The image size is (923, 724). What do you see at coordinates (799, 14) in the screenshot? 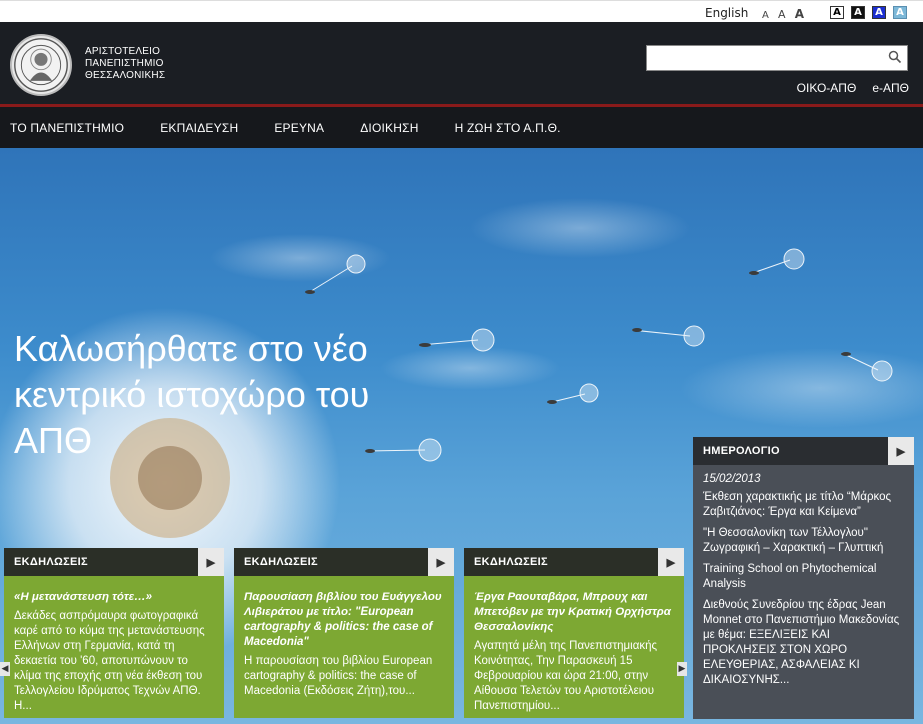
I see `font-size-large-button: A` at bounding box center [799, 14].